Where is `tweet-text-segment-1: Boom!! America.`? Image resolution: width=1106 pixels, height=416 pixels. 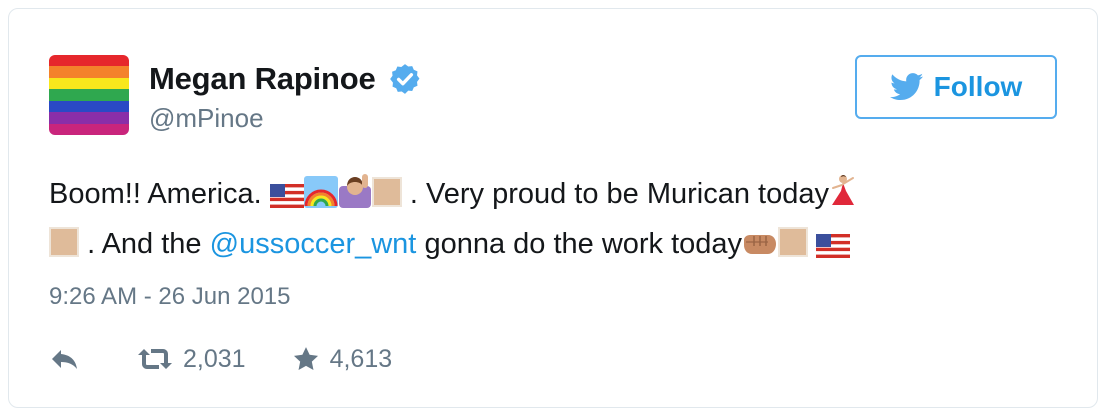
tweet-text-segment-1: Boom!! America. is located at coordinates (155, 194).